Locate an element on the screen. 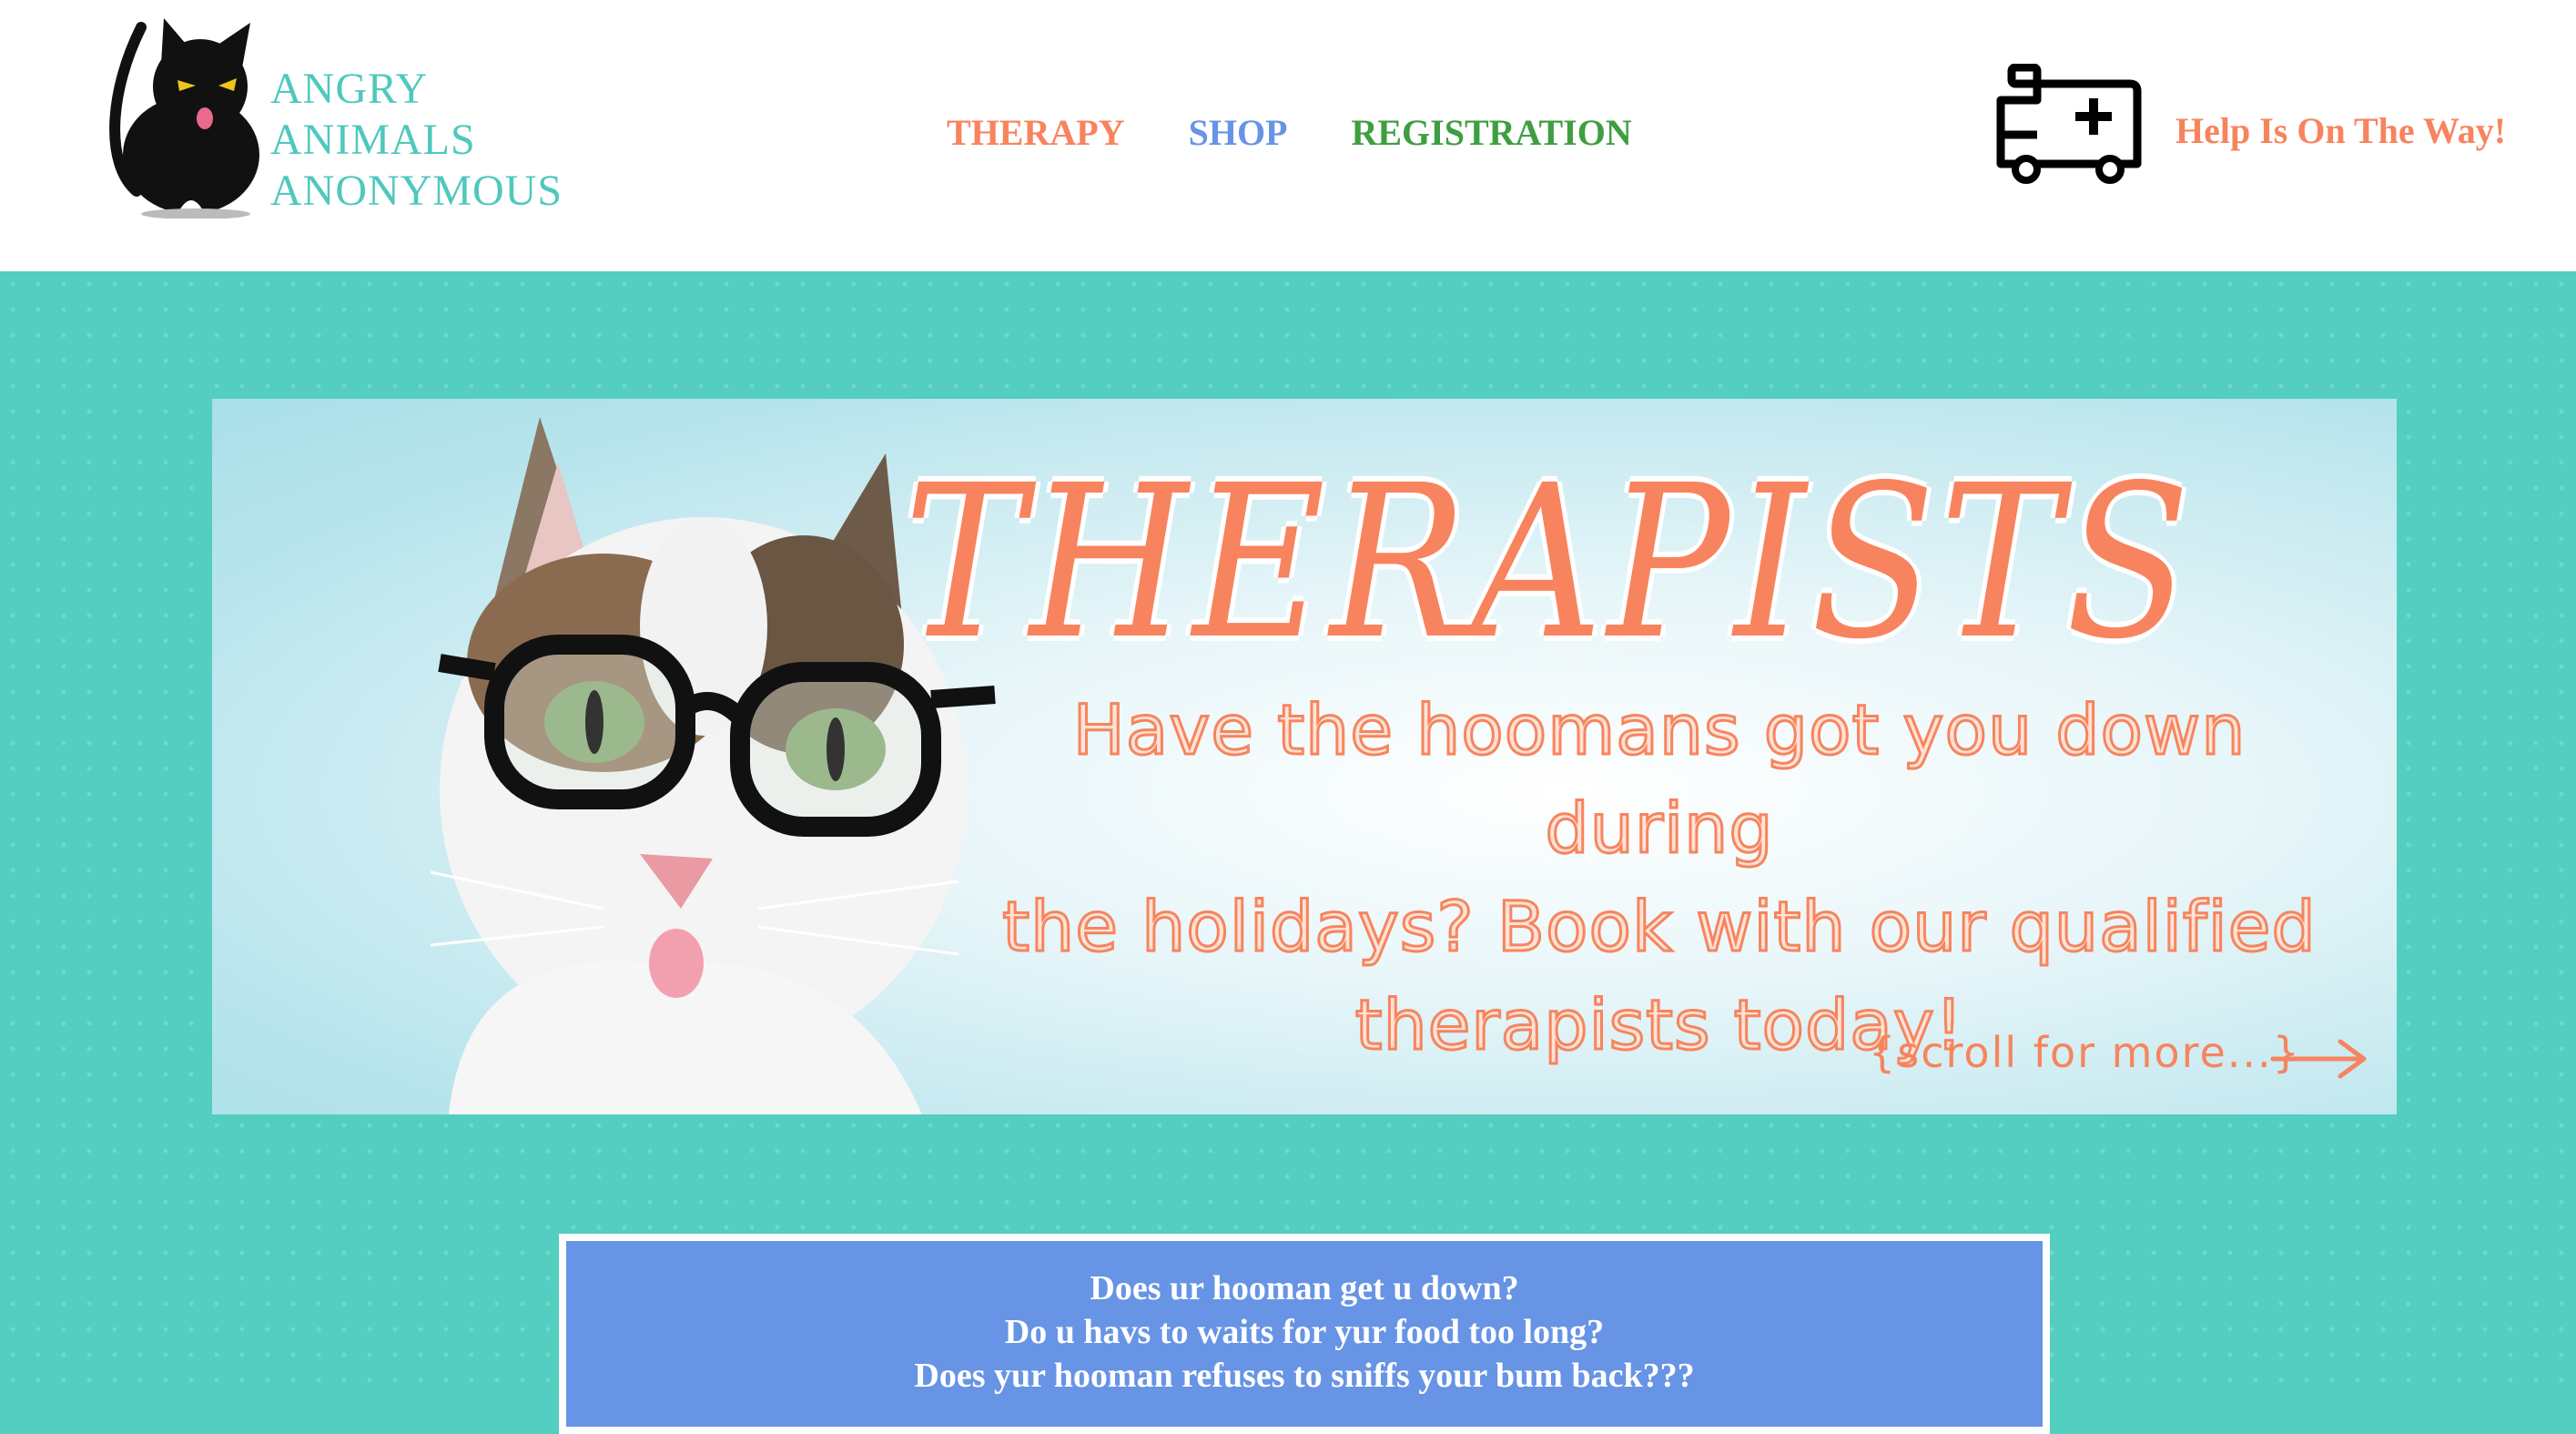 Image resolution: width=2576 pixels, height=1434 pixels. banner-subtitle-line: Have the hoomans got you down during is located at coordinates (1658, 779).